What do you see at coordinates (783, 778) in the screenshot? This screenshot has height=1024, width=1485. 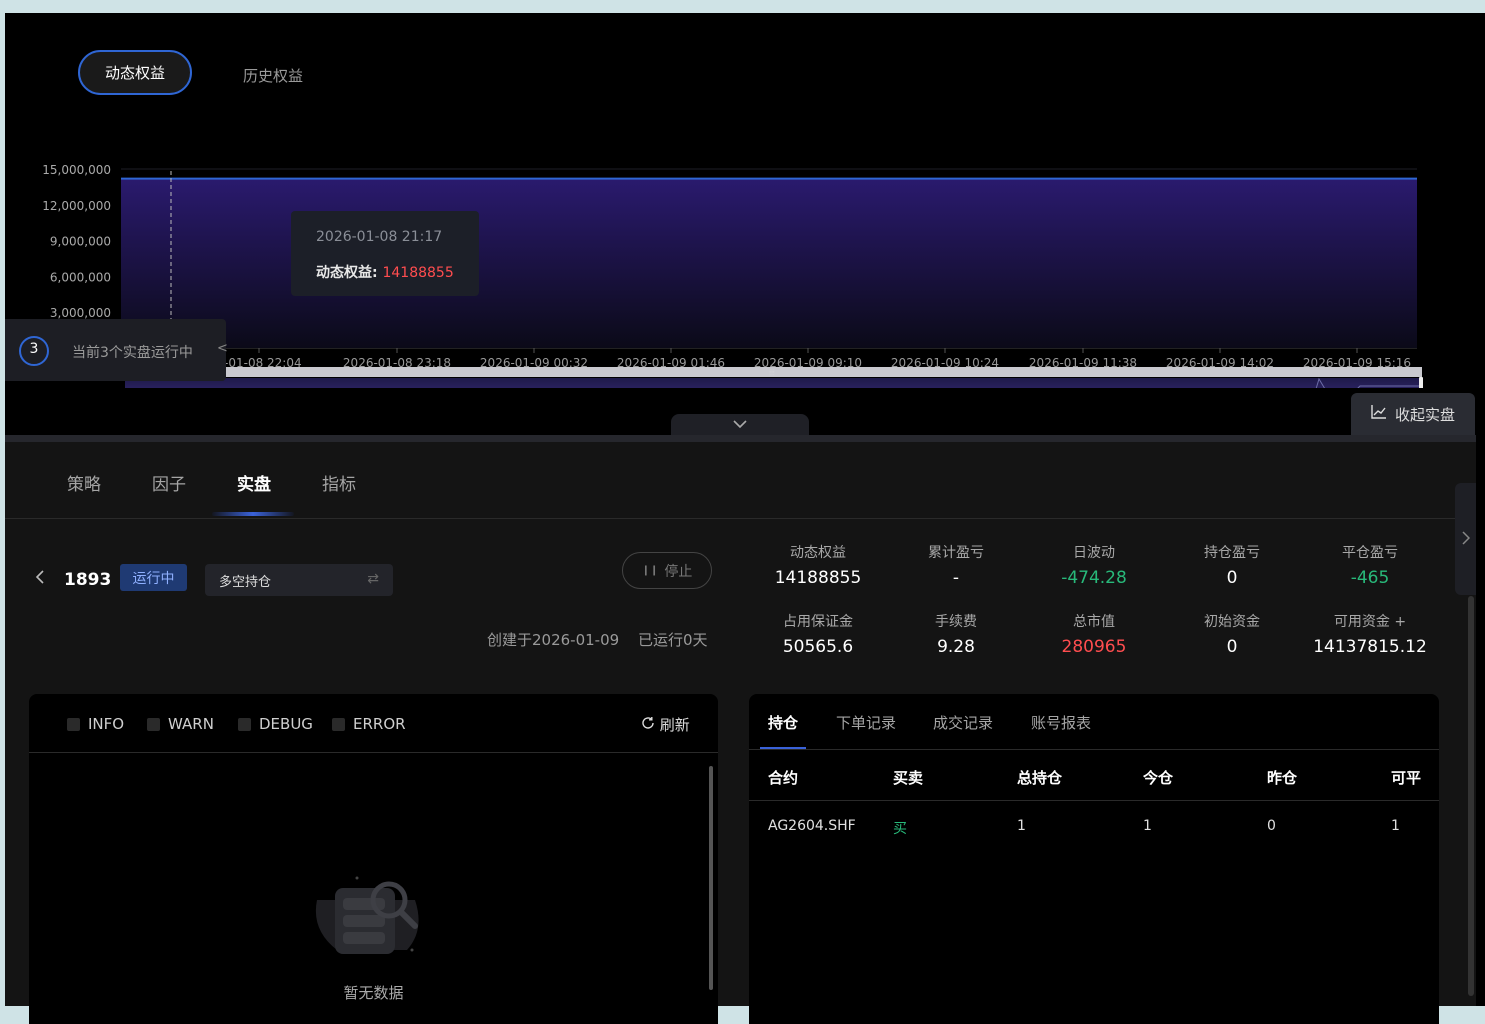 I see `column-header: 合约` at bounding box center [783, 778].